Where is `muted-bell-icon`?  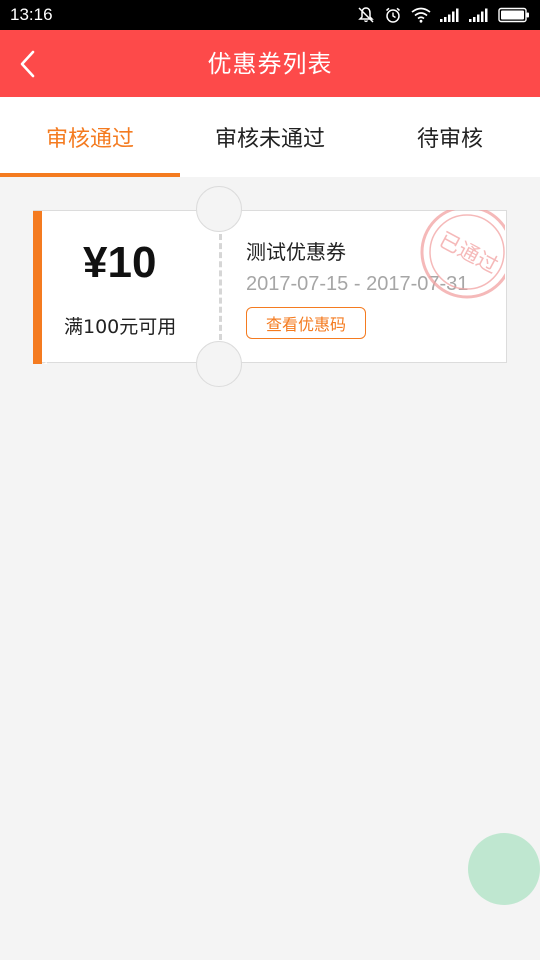
muted-bell-icon is located at coordinates (366, 15).